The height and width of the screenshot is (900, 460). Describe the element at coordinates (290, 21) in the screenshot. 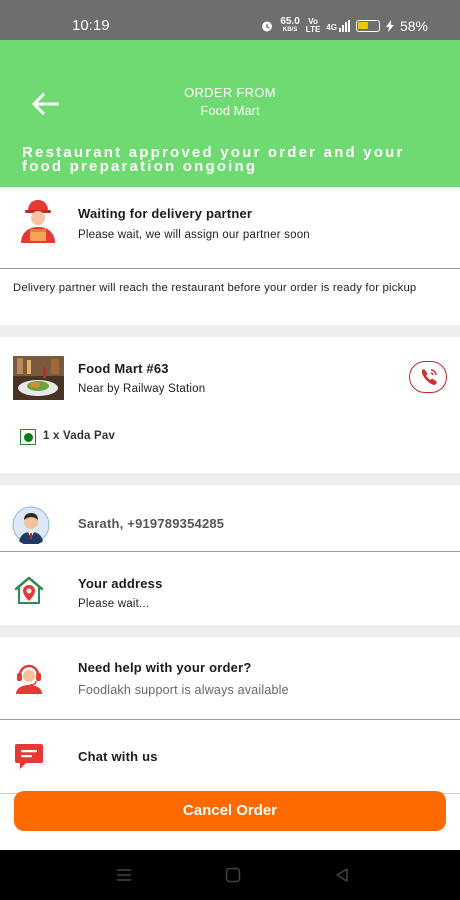

I see `net-speed-value: 65.0` at that location.